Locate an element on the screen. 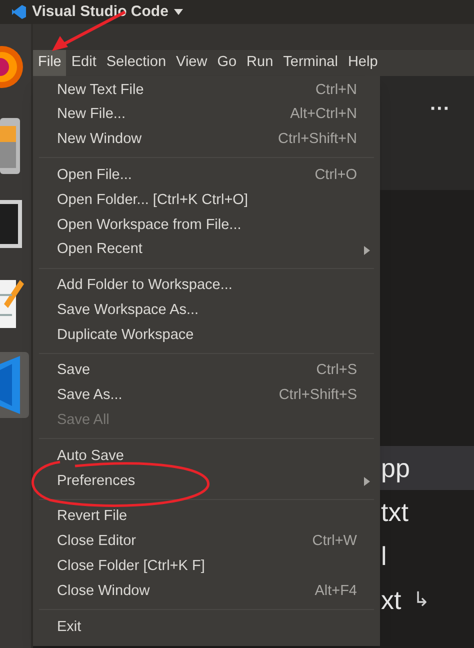 This screenshot has width=474, height=648. menu-bar-item: Go is located at coordinates (227, 63).